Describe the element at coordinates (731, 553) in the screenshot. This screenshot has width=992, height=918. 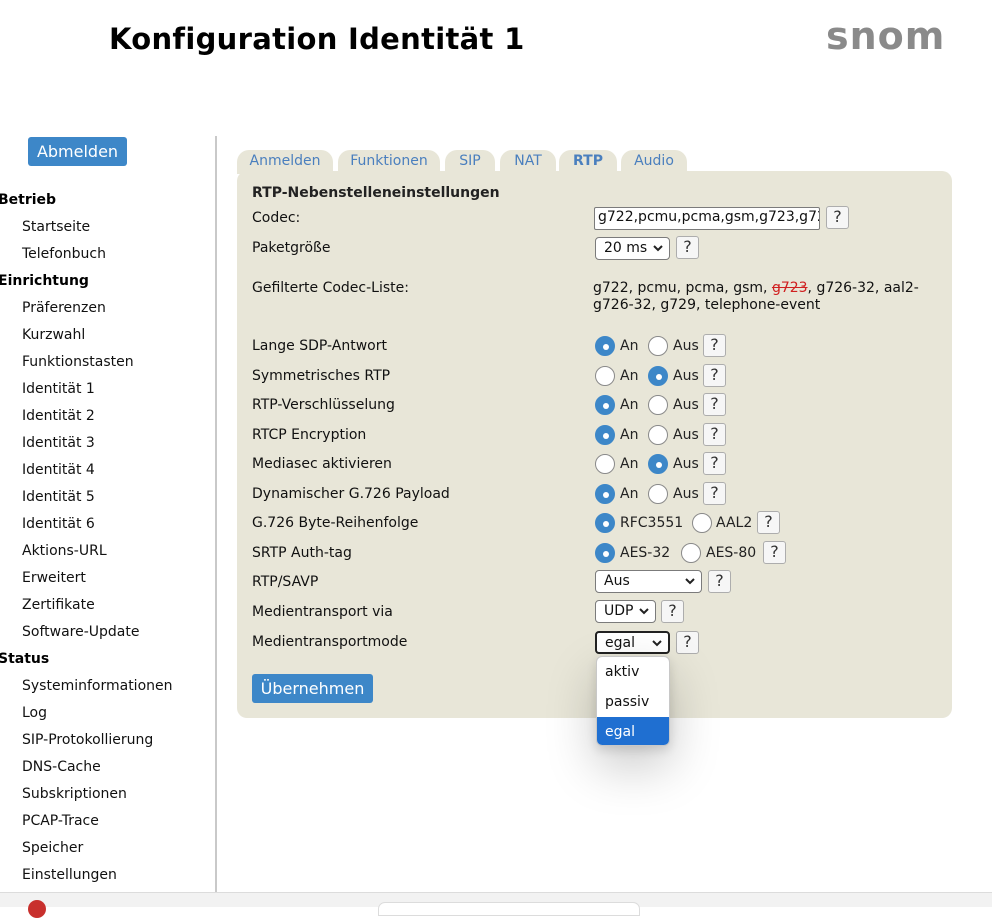
I see `radio-option-2-label: AES-80` at that location.